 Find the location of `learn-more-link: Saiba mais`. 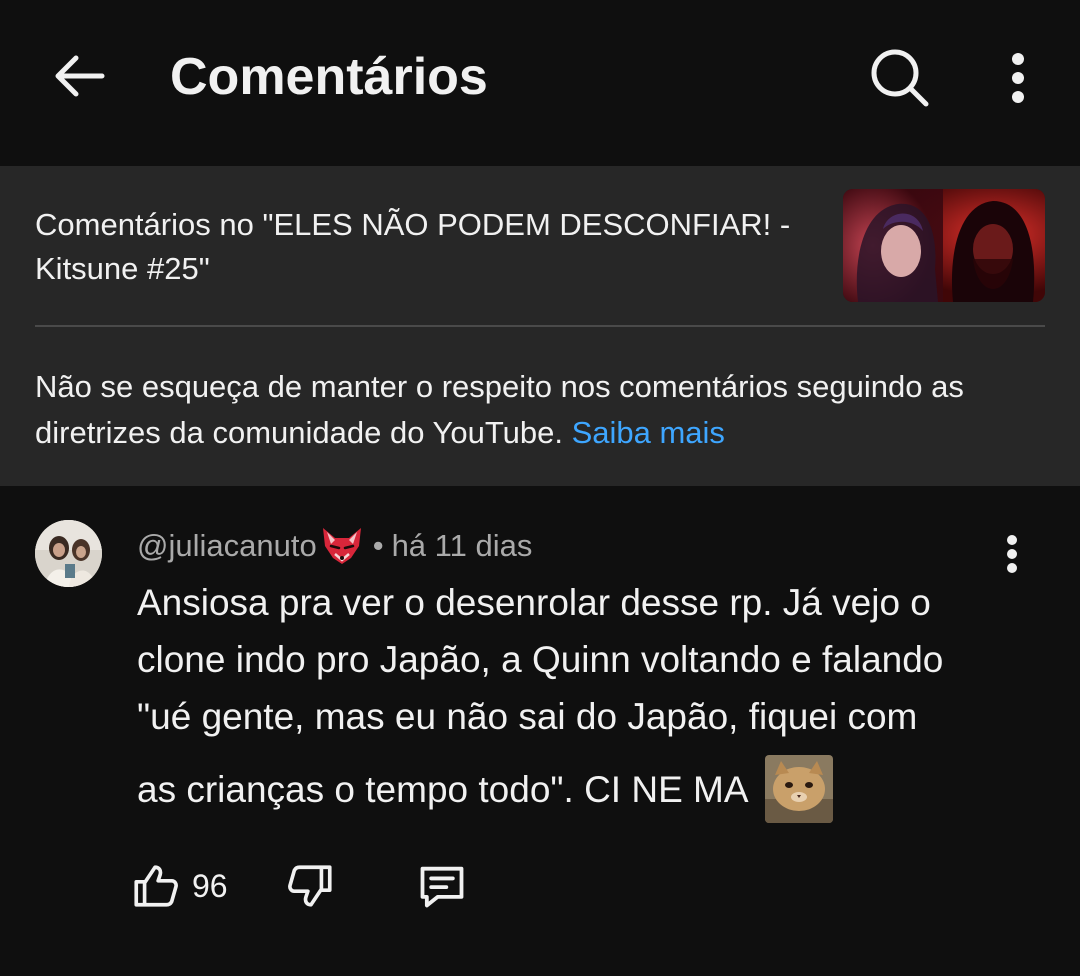

learn-more-link: Saiba mais is located at coordinates (648, 432).